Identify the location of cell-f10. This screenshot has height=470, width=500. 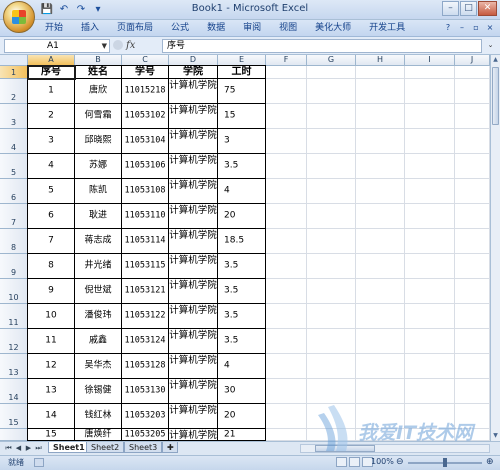
(286, 291).